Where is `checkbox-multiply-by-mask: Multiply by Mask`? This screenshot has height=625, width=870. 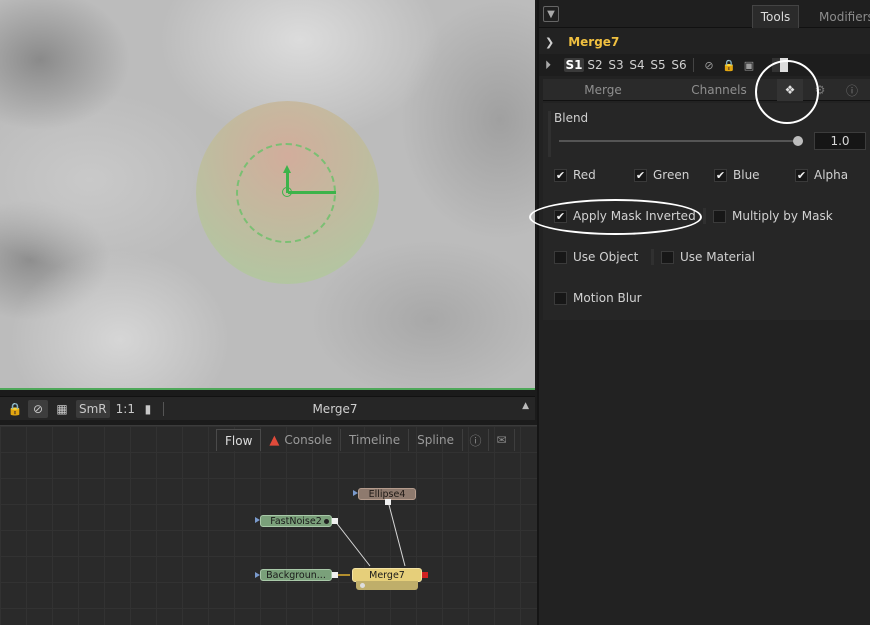 checkbox-multiply-by-mask: Multiply by Mask is located at coordinates (773, 216).